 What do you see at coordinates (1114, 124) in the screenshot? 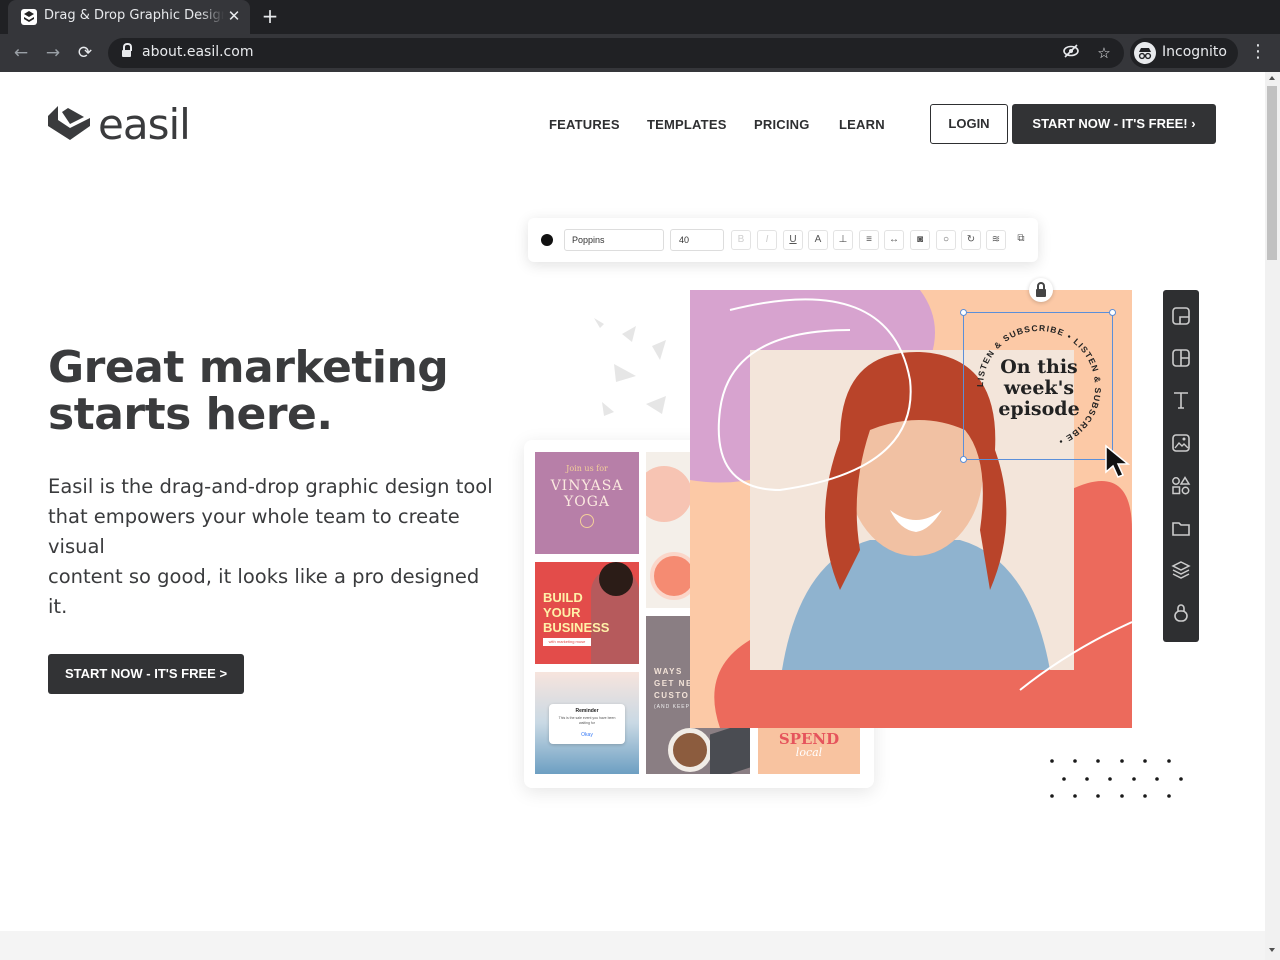
I see `start-now-header-button: START NOW - IT'S FREE! ›` at bounding box center [1114, 124].